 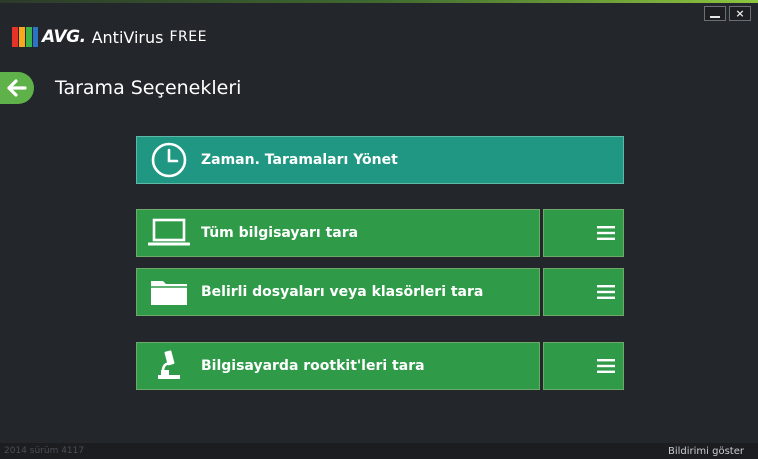 I want to click on scan-whole-computer-settings-button, so click(x=583, y=233).